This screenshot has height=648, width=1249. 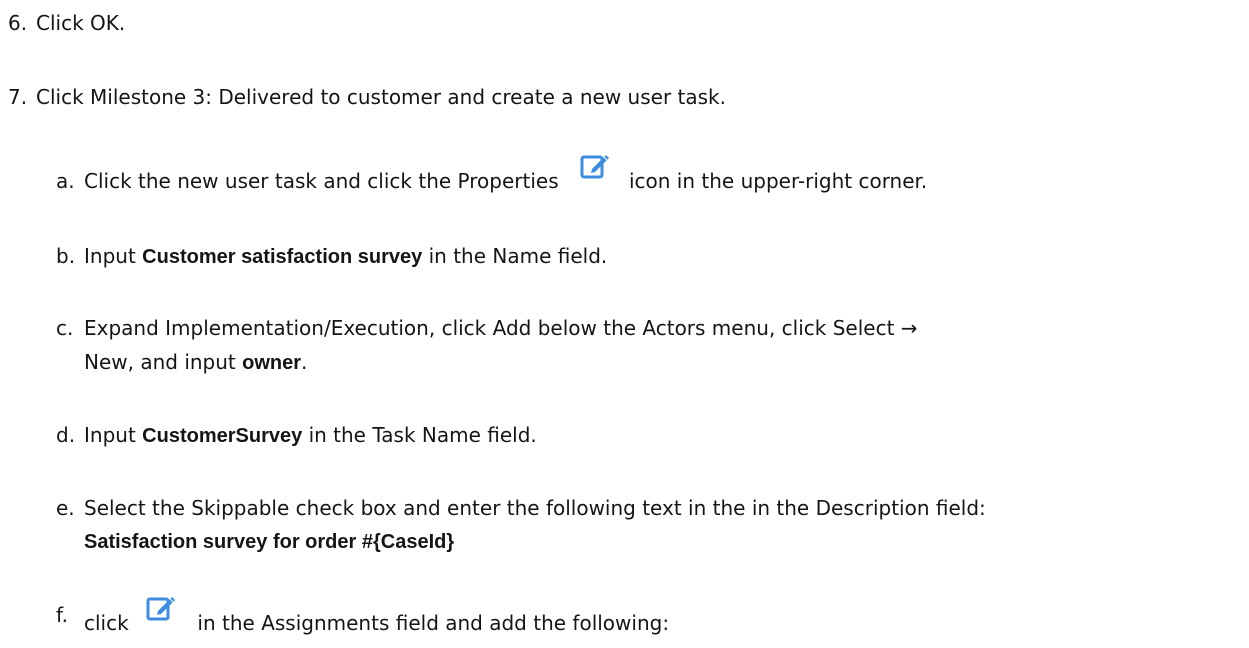 I want to click on edit-properties-icon, so click(x=594, y=167).